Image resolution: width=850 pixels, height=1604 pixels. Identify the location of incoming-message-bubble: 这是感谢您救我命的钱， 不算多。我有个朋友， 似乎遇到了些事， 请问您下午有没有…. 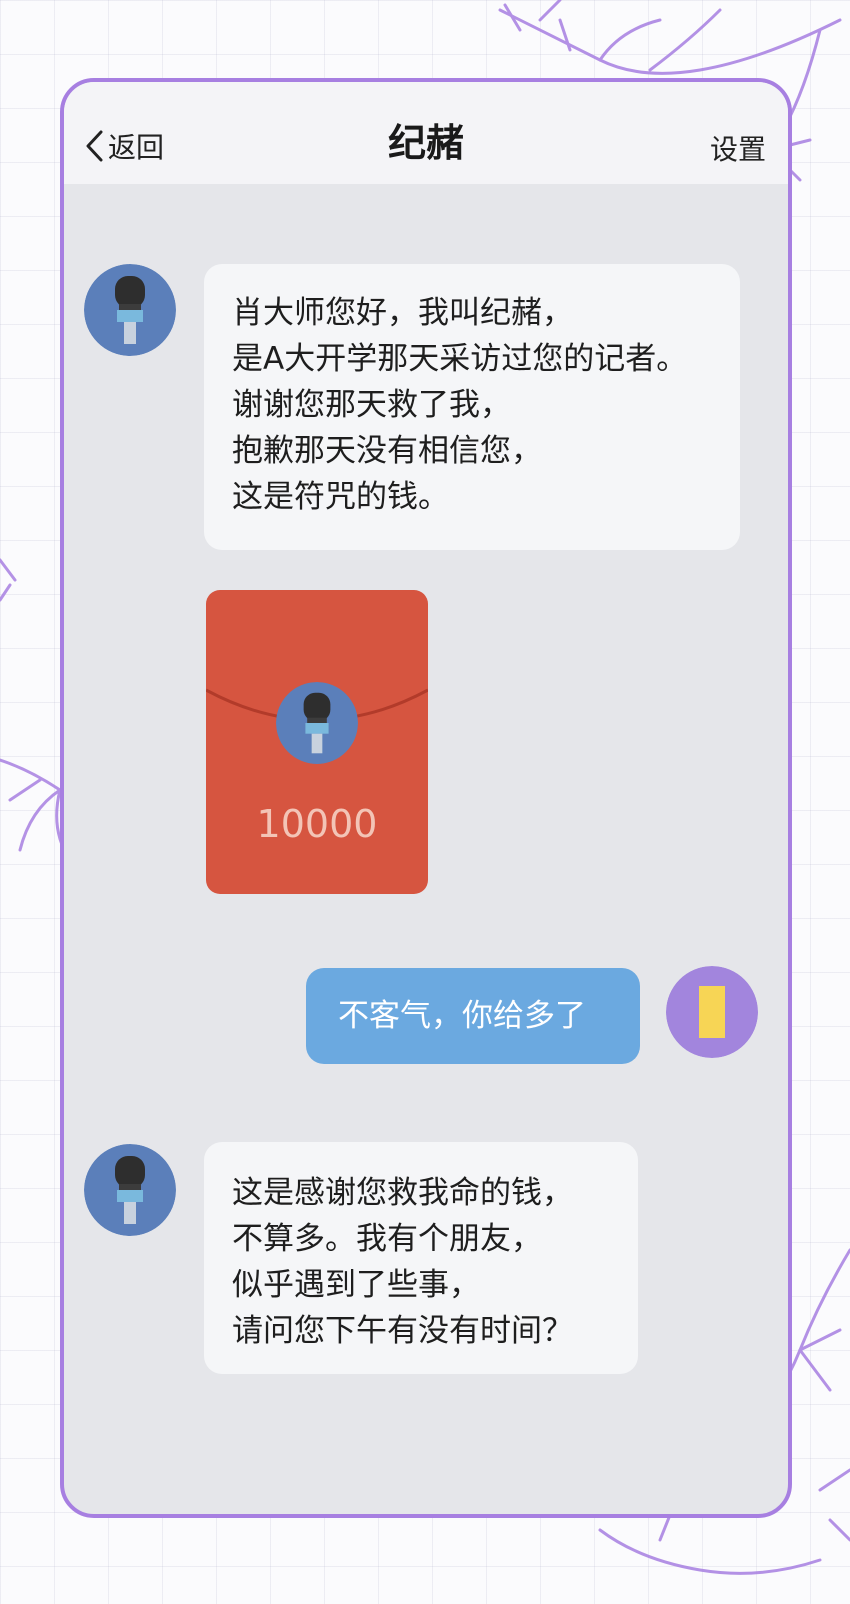
(421, 1258).